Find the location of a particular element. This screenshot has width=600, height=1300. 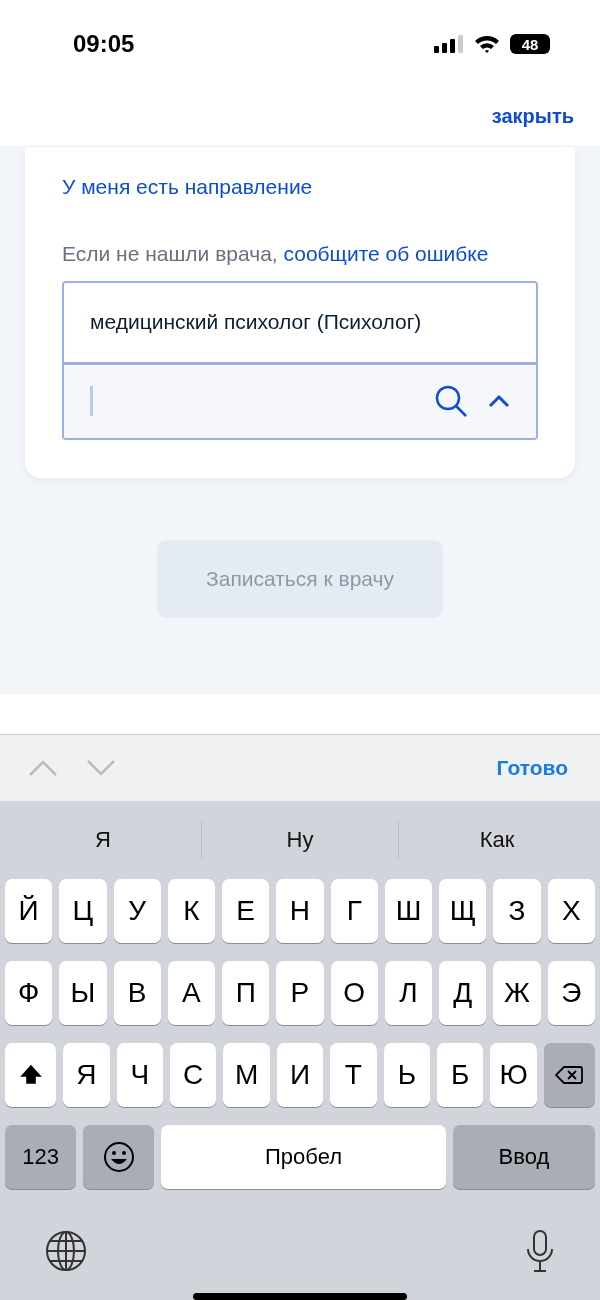

shift-icon is located at coordinates (30, 1075).